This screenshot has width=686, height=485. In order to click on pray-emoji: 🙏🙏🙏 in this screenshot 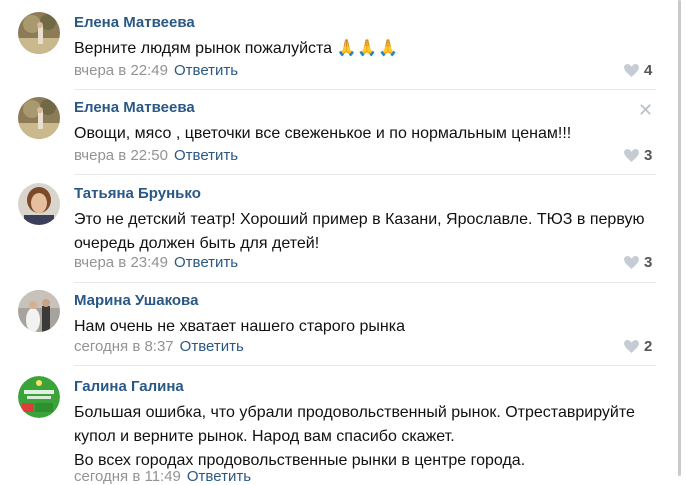, I will do `click(368, 48)`.